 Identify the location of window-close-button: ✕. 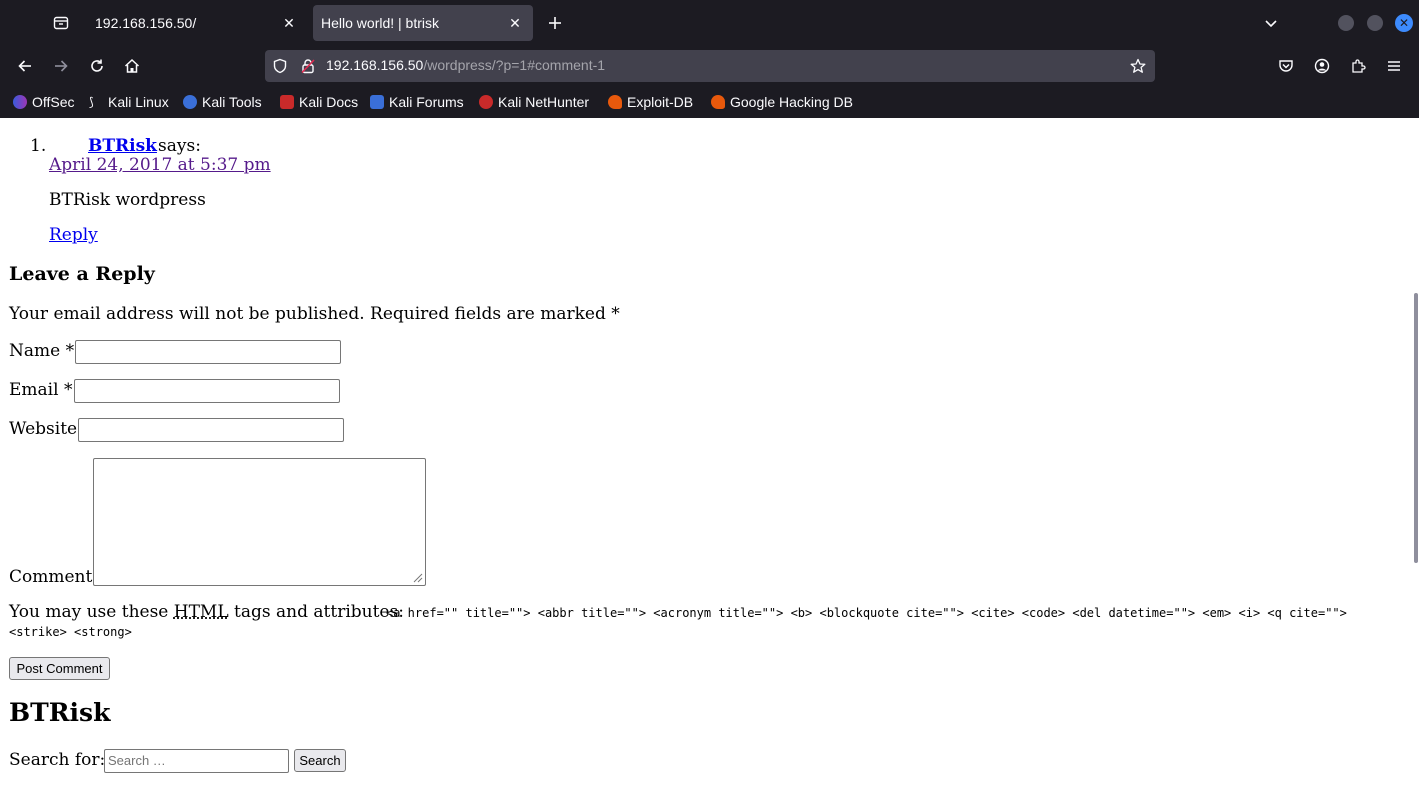
(1404, 23).